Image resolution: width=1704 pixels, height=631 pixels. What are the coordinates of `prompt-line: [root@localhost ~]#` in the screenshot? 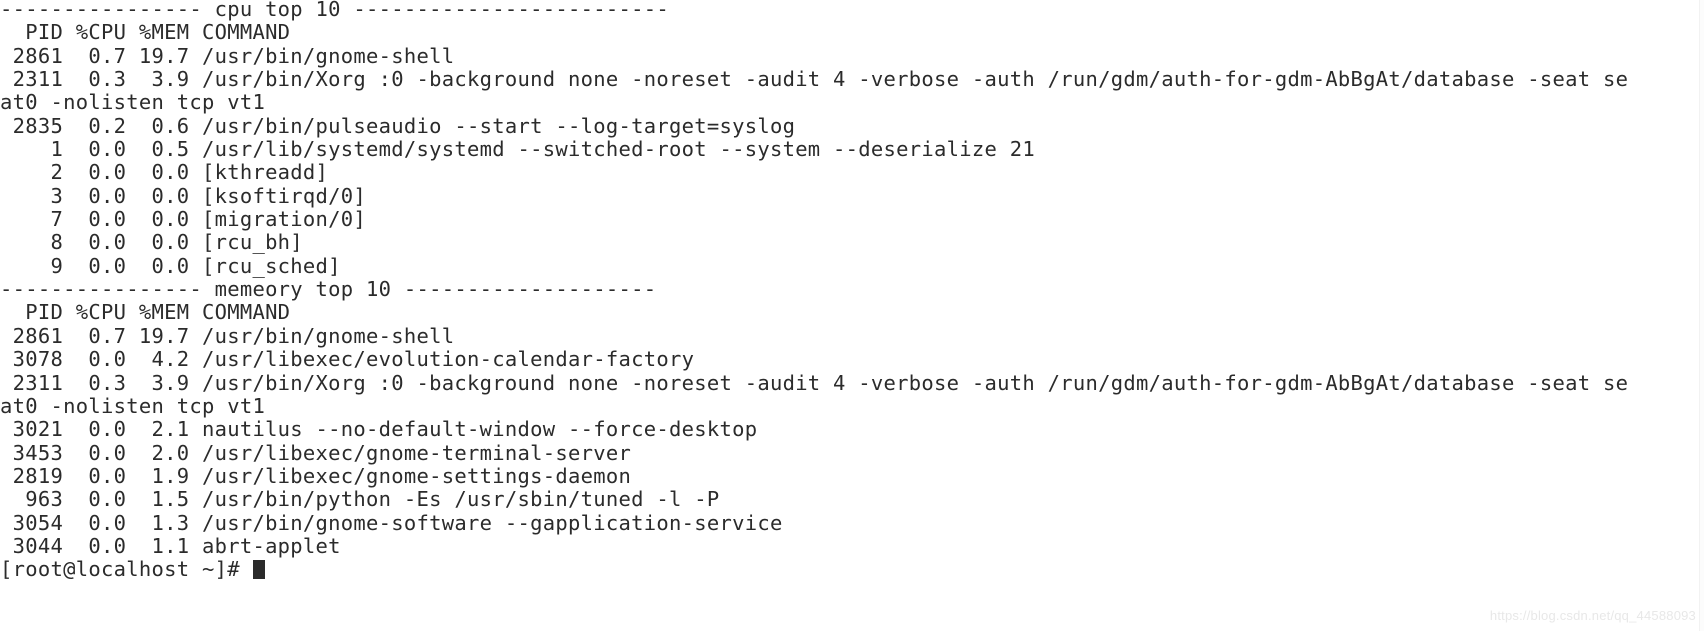 It's located at (852, 569).